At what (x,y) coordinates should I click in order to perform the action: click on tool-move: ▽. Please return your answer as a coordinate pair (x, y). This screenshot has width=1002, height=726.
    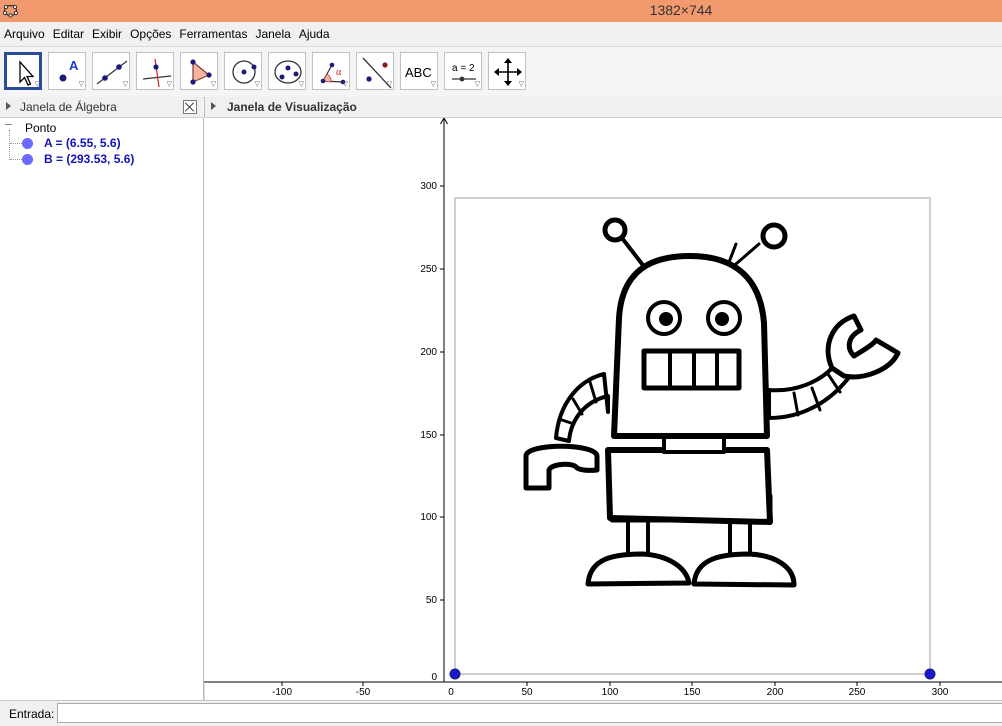
    Looking at the image, I should click on (23, 71).